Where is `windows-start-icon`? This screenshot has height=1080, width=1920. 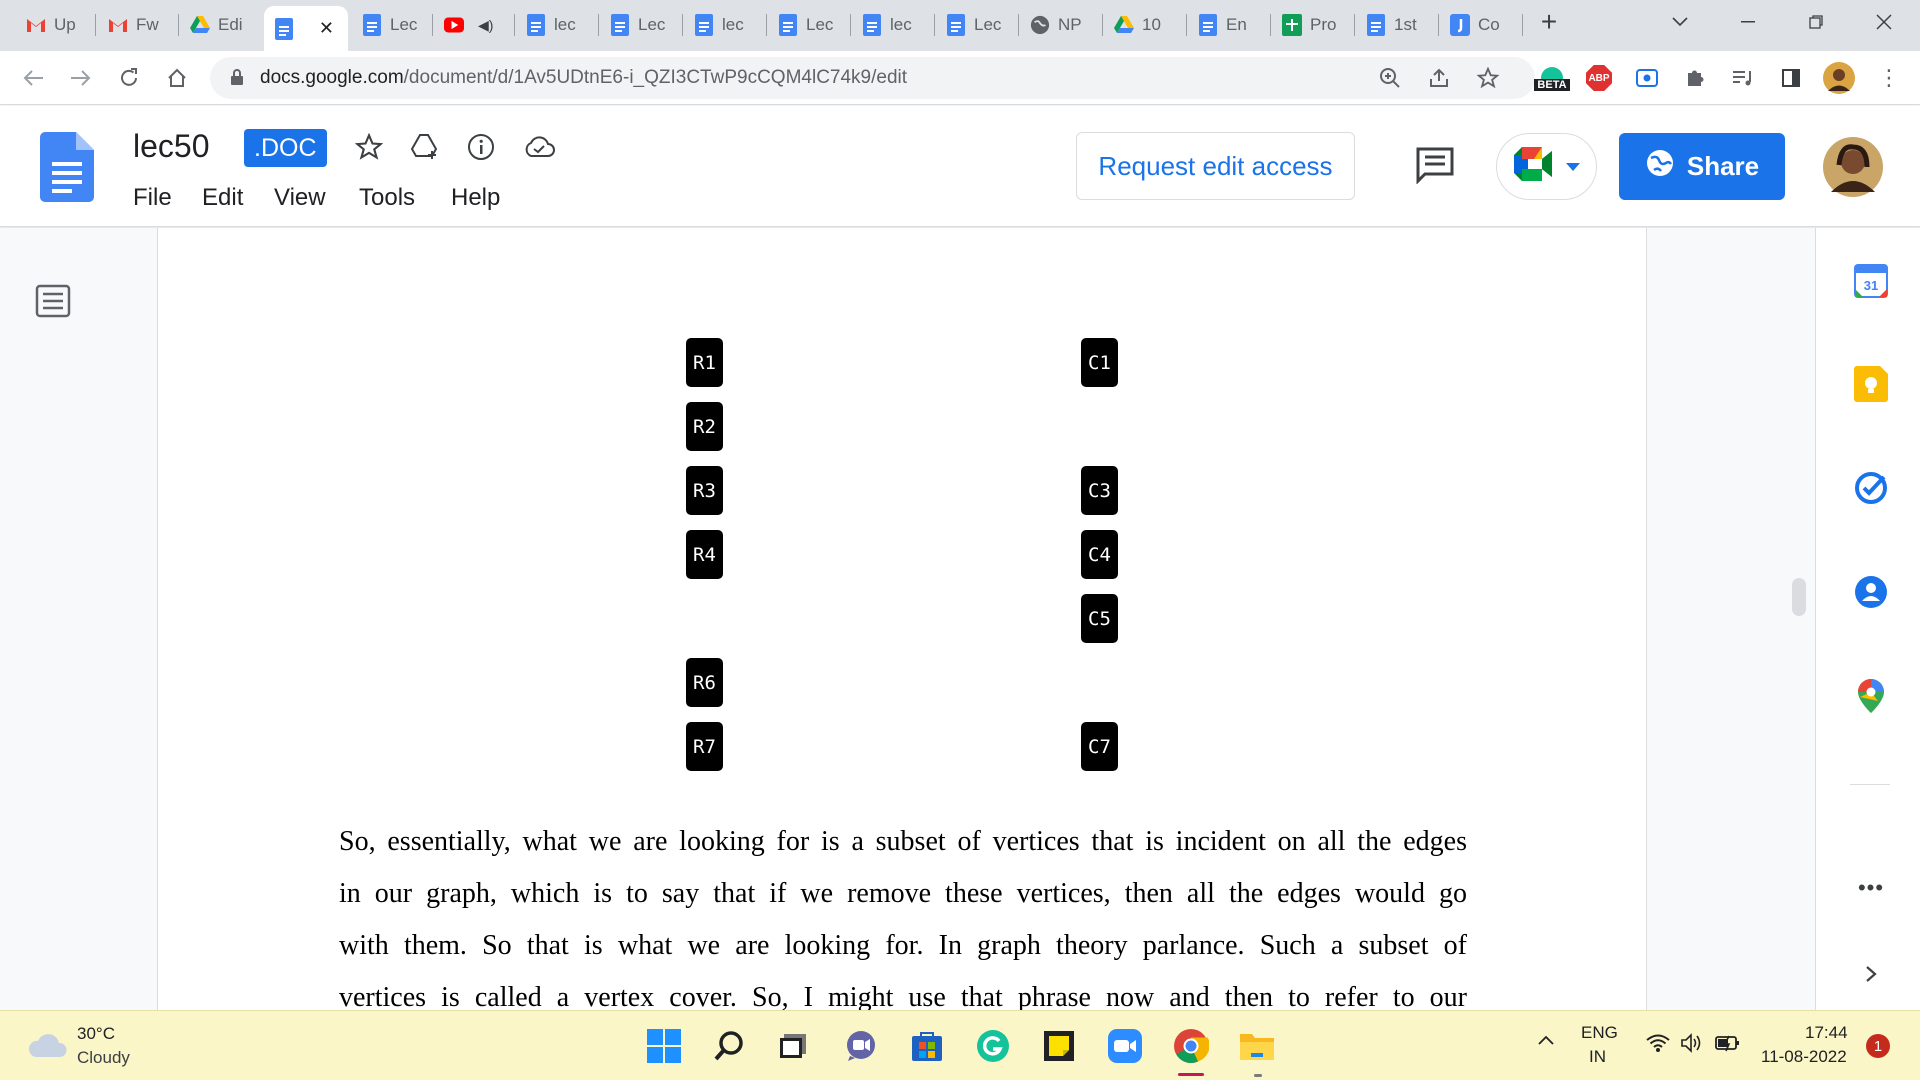
windows-start-icon is located at coordinates (664, 1046).